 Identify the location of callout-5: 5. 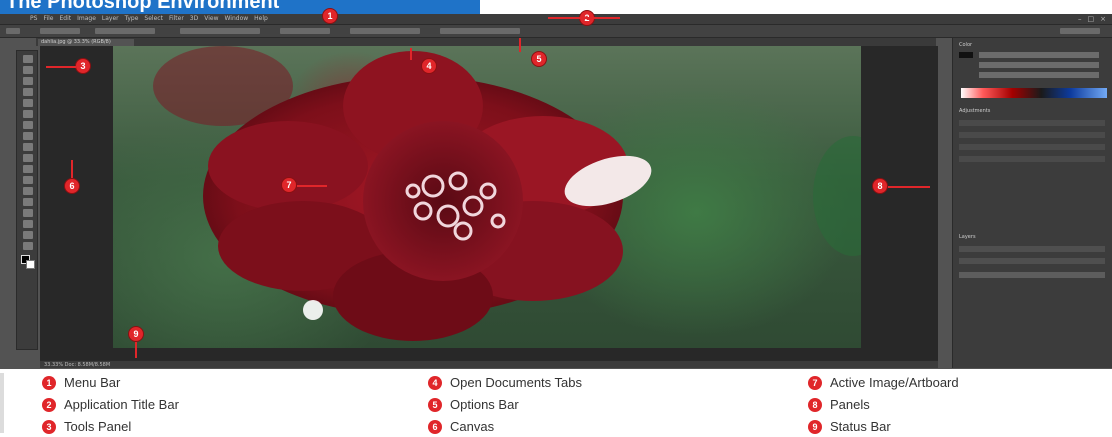
(539, 59).